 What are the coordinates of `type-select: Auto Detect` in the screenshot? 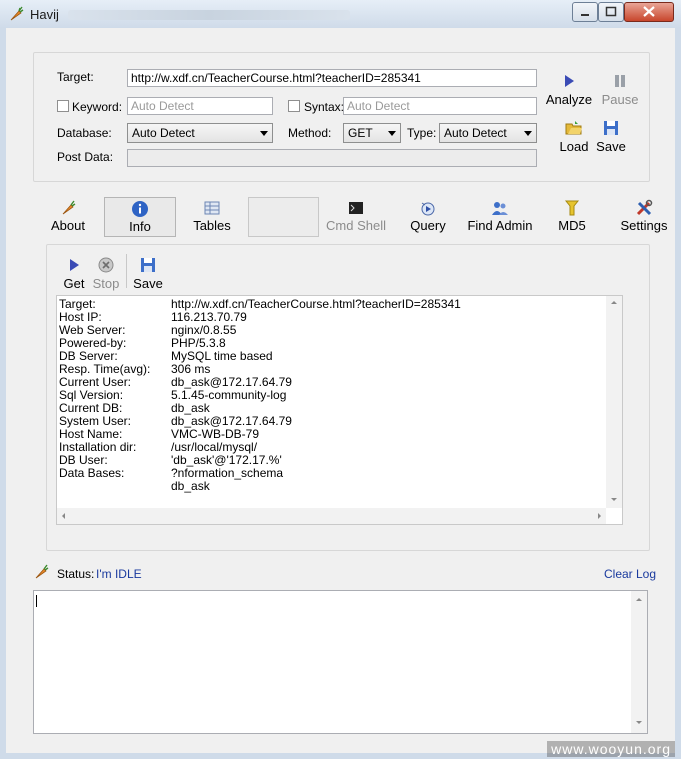 It's located at (488, 133).